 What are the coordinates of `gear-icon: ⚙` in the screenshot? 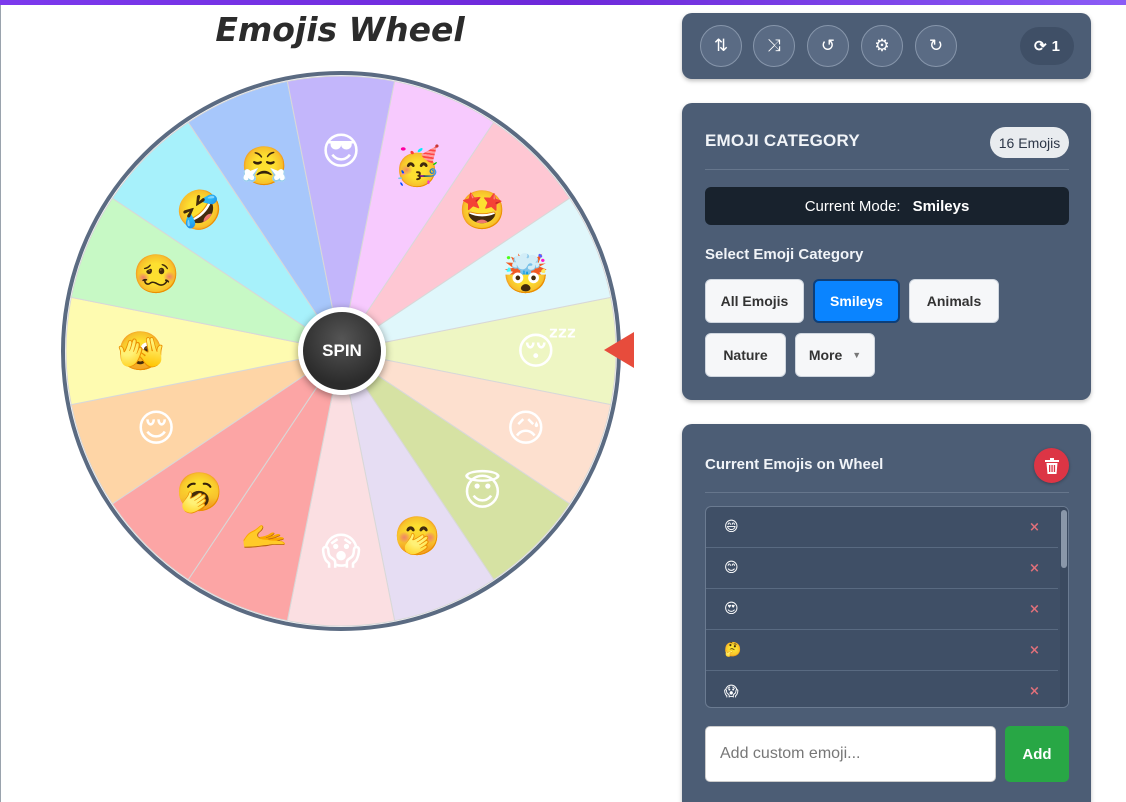 It's located at (882, 46).